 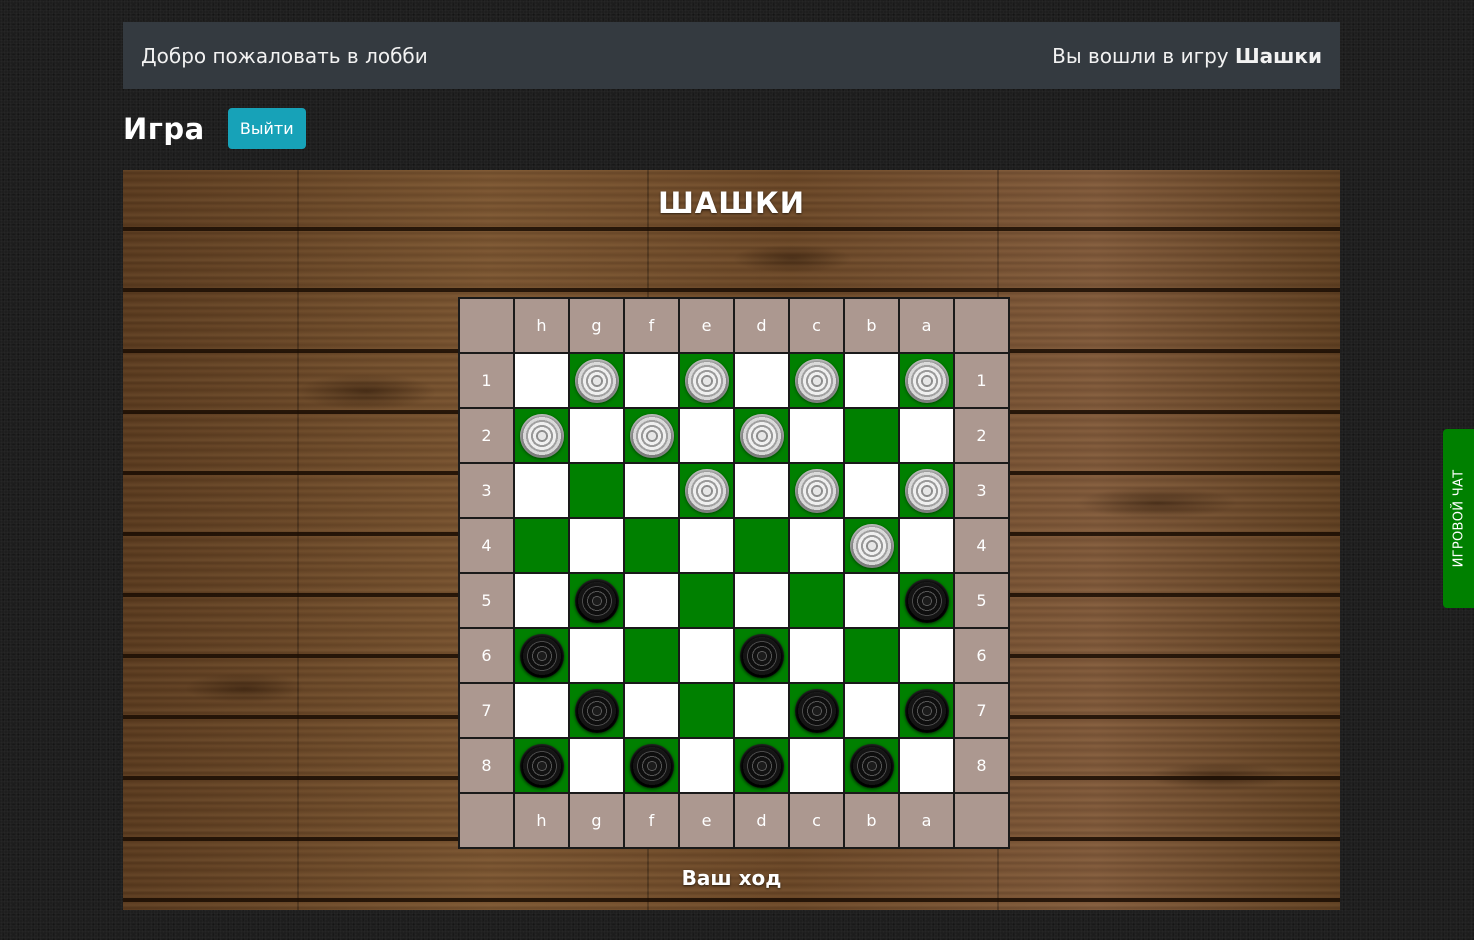 What do you see at coordinates (214, 128) in the screenshot?
I see `game-header: Игра Выйти` at bounding box center [214, 128].